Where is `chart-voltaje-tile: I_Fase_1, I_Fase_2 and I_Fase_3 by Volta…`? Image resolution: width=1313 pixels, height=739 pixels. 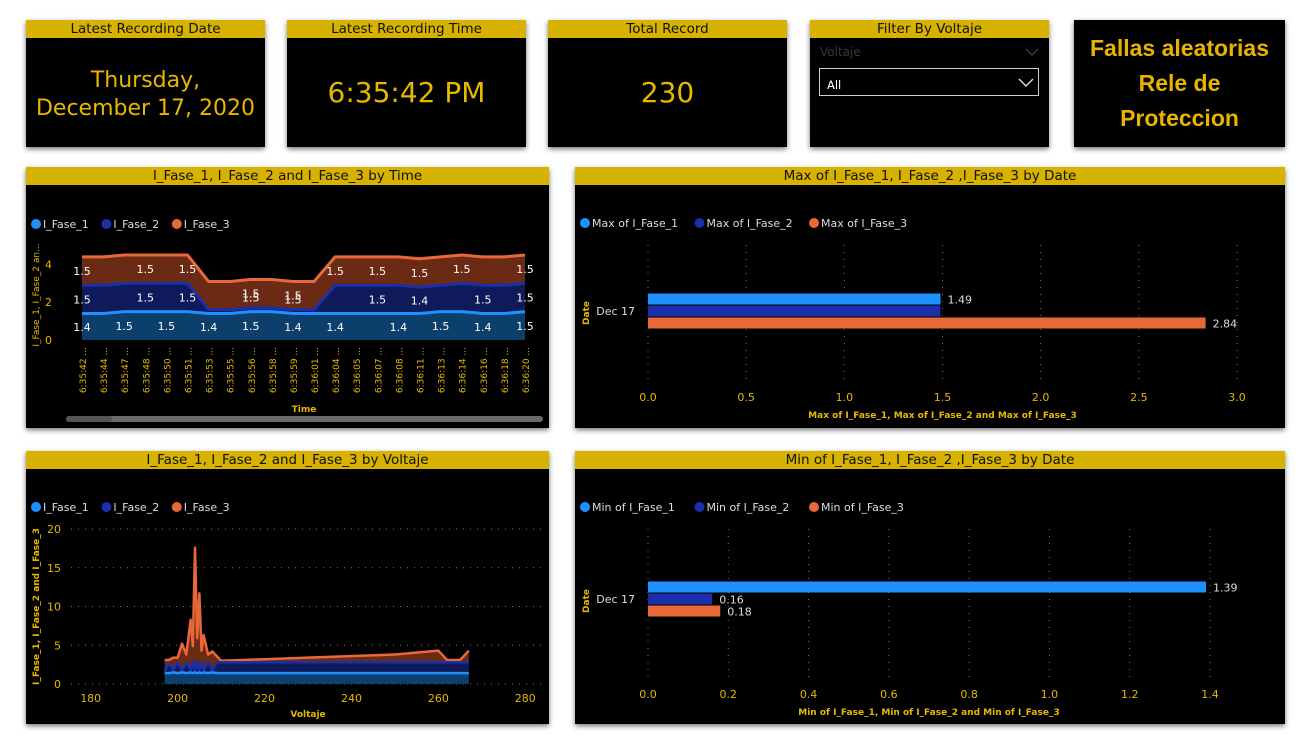 chart-voltaje-tile: I_Fase_1, I_Fase_2 and I_Fase_3 by Volta… is located at coordinates (287, 587).